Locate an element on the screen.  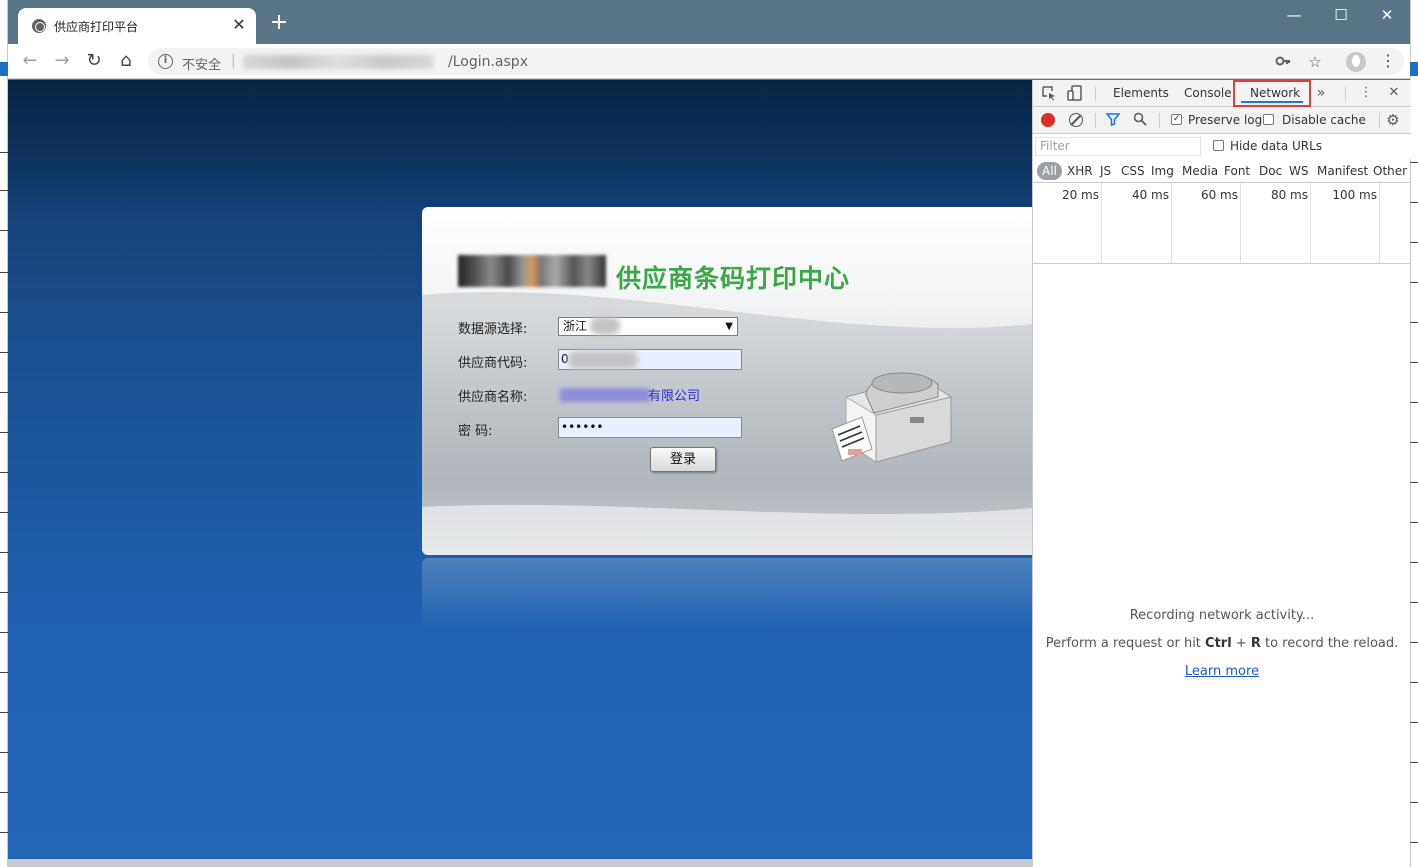
address-bar: i 不安全 | /Login.aspx ☆ is located at coordinates (776, 61).